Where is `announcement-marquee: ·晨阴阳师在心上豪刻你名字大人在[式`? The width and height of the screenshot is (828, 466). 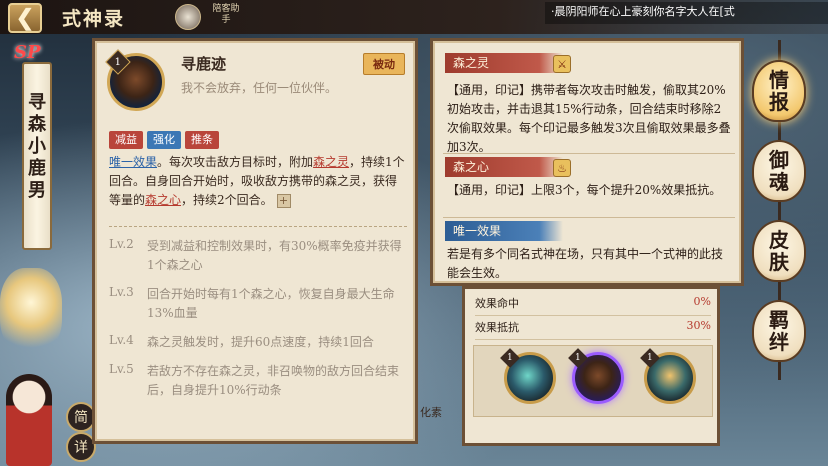 announcement-marquee: ·晨阴阳师在心上豪刻你名字大人在[式 is located at coordinates (686, 13).